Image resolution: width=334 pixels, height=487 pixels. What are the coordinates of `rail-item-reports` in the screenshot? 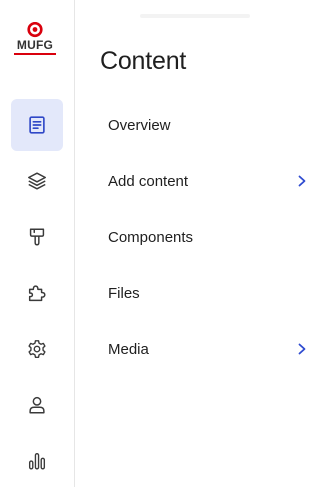 It's located at (37, 461).